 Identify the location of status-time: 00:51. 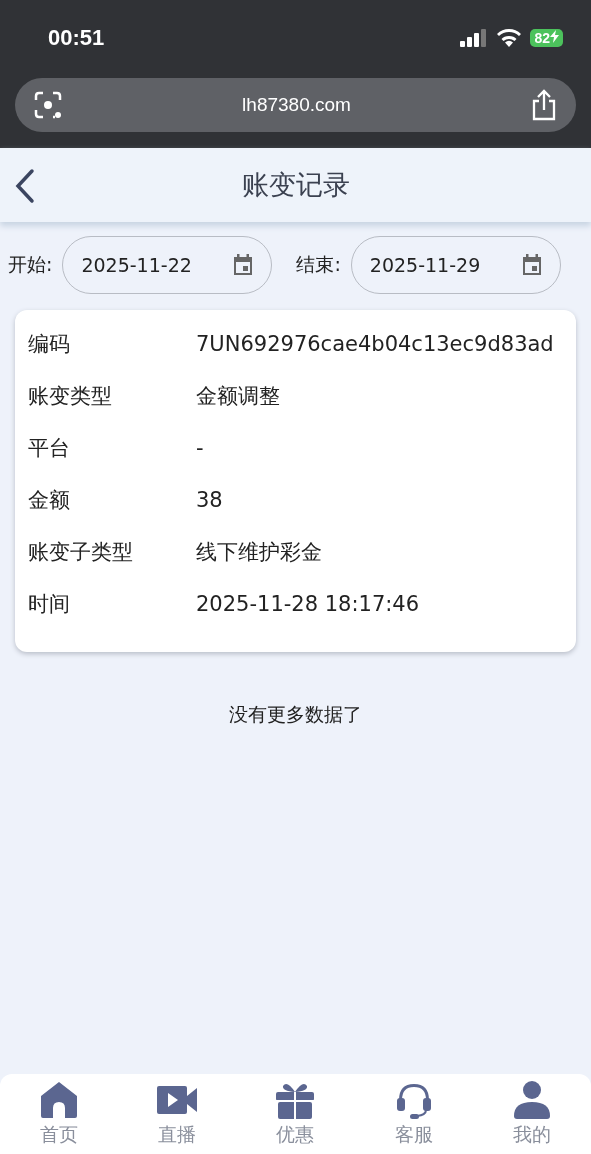
(76, 37).